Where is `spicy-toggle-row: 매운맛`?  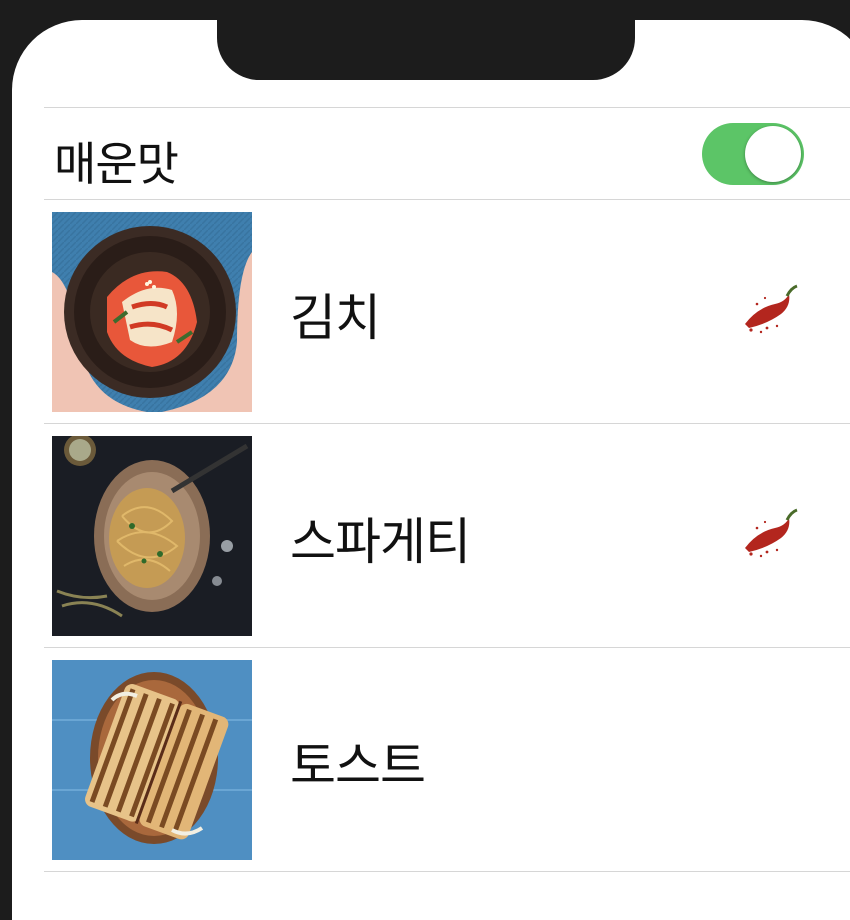
spicy-toggle-row: 매운맛 is located at coordinates (447, 153).